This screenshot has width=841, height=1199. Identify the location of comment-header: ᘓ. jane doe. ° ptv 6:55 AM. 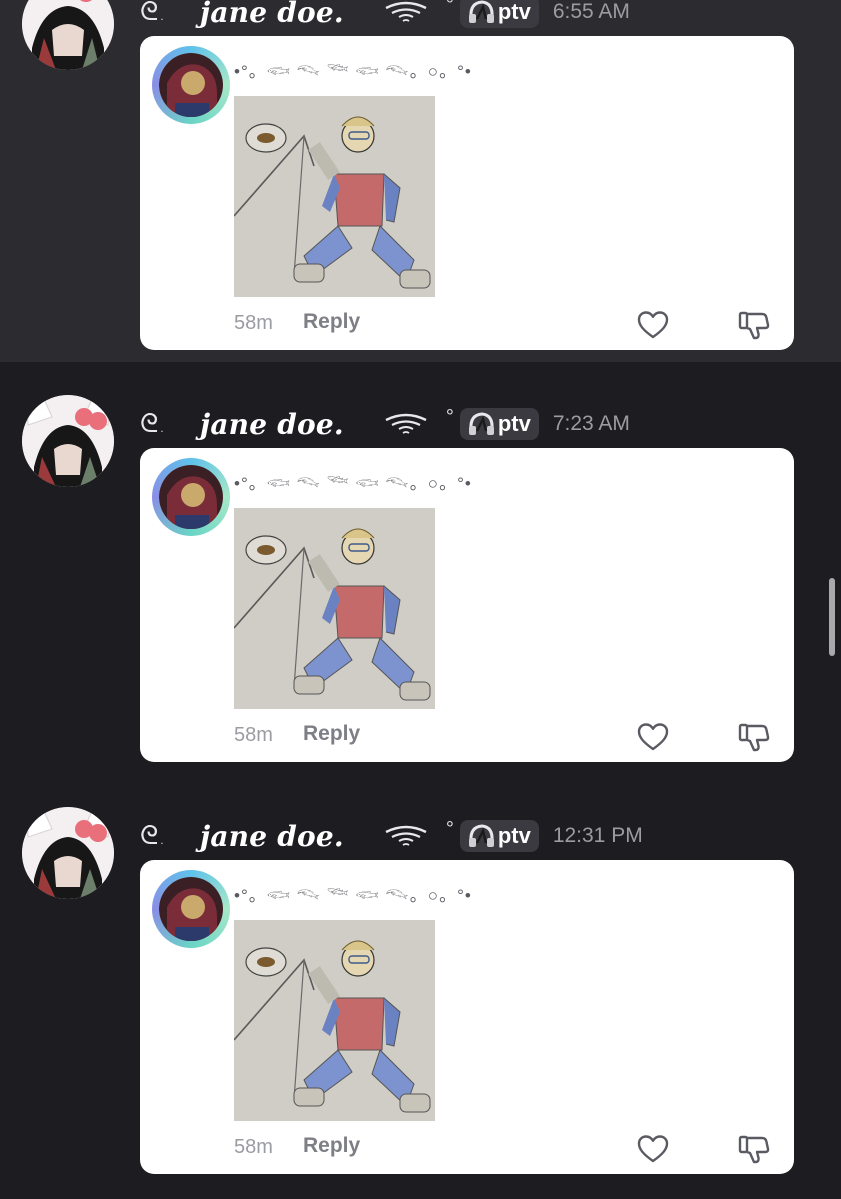
(385, 16).